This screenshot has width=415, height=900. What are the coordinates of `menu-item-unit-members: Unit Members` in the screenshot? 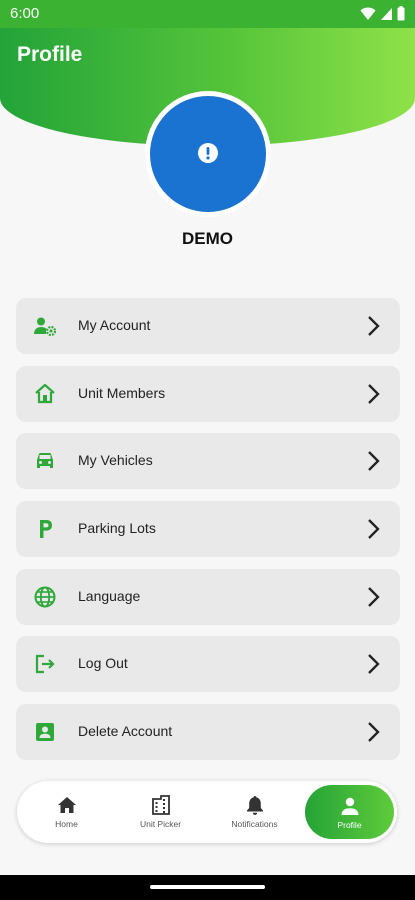 It's located at (208, 393).